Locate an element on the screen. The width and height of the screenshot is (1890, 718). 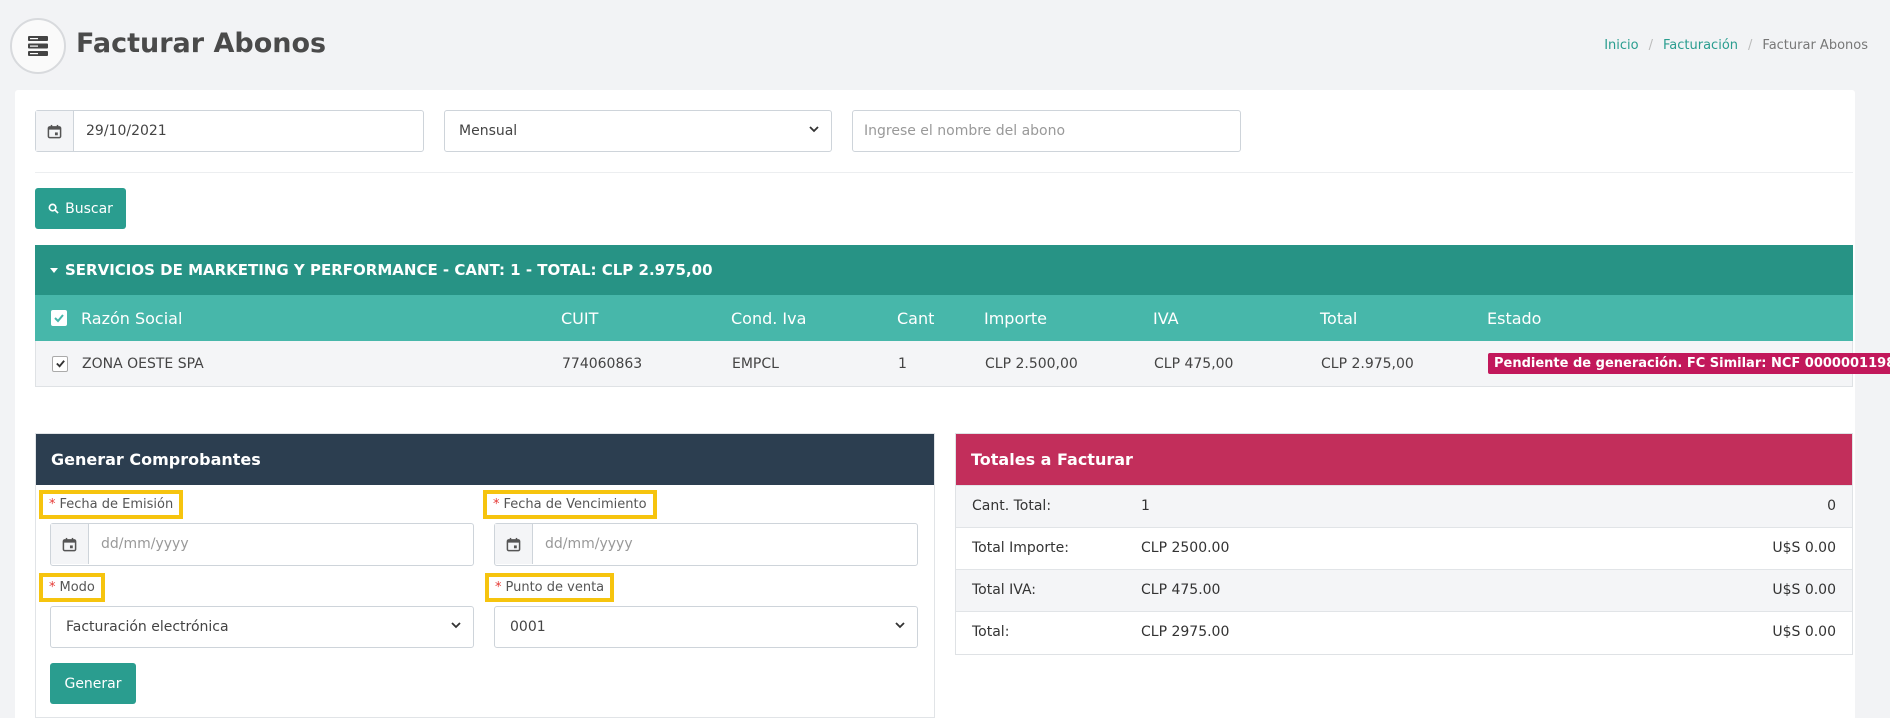
totales-row-label: Cant. Total: is located at coordinates (1012, 506).